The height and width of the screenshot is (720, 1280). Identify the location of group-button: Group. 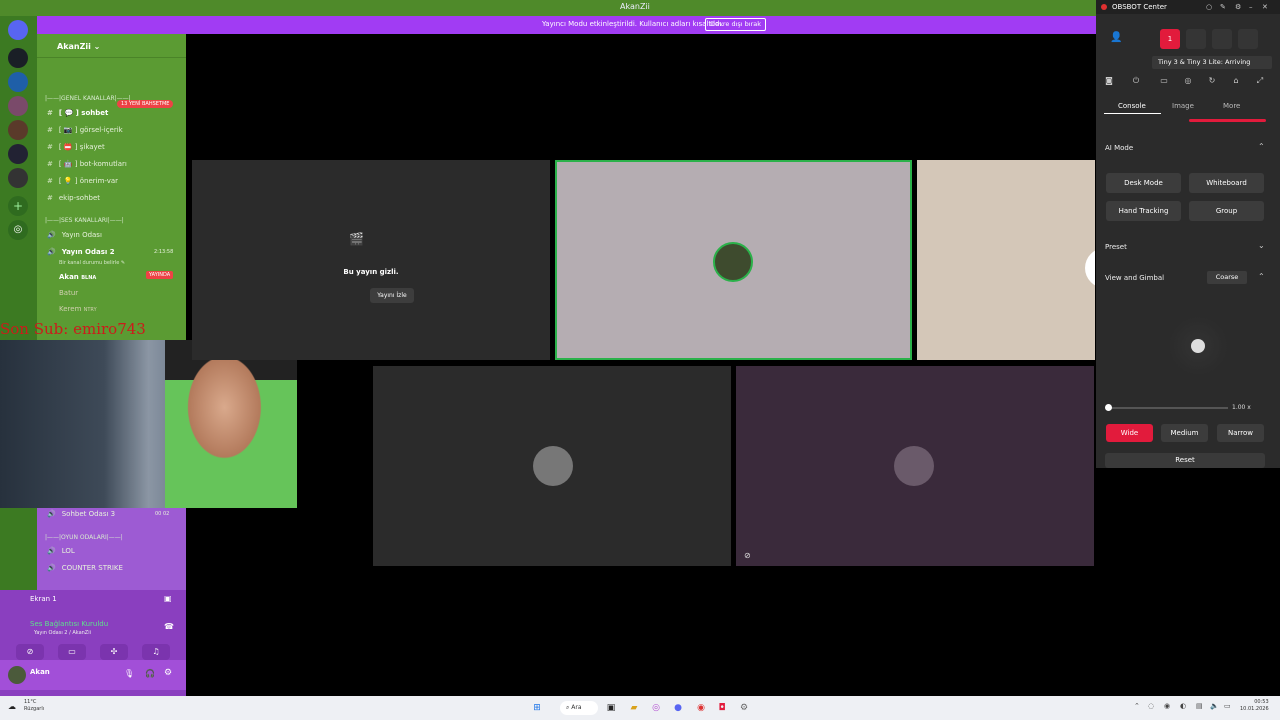
(1226, 211).